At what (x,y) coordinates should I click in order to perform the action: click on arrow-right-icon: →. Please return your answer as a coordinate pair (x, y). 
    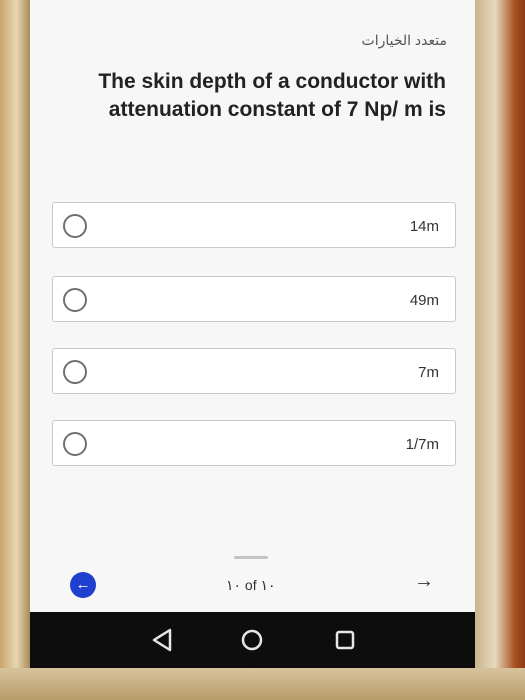
    Looking at the image, I should click on (424, 581).